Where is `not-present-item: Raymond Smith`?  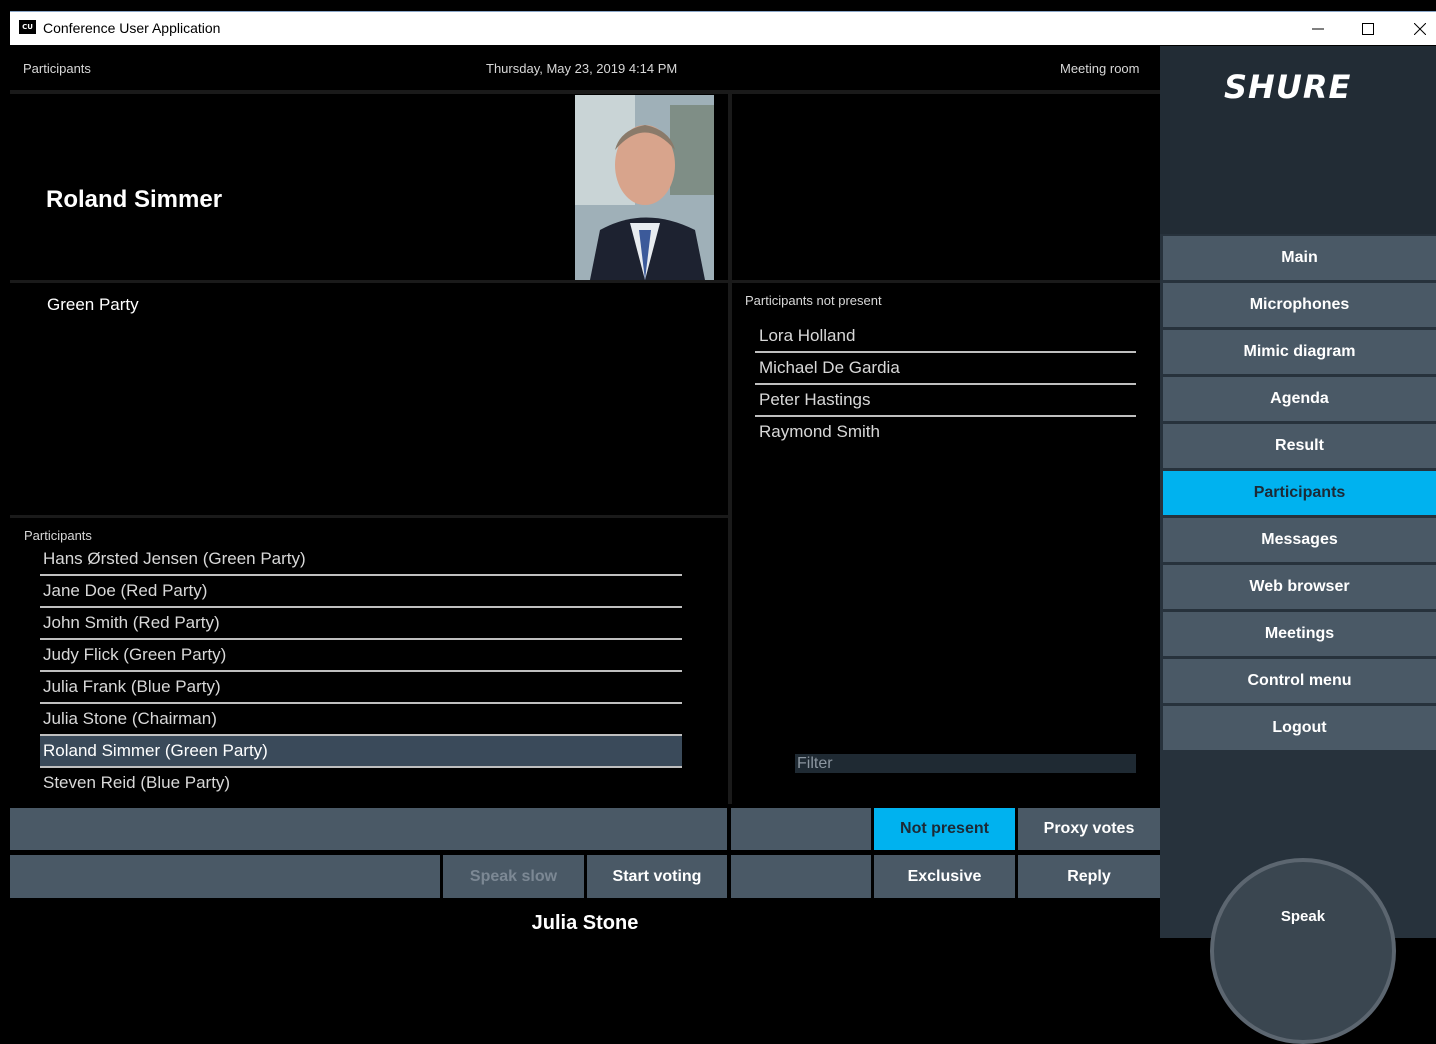 not-present-item: Raymond Smith is located at coordinates (945, 432).